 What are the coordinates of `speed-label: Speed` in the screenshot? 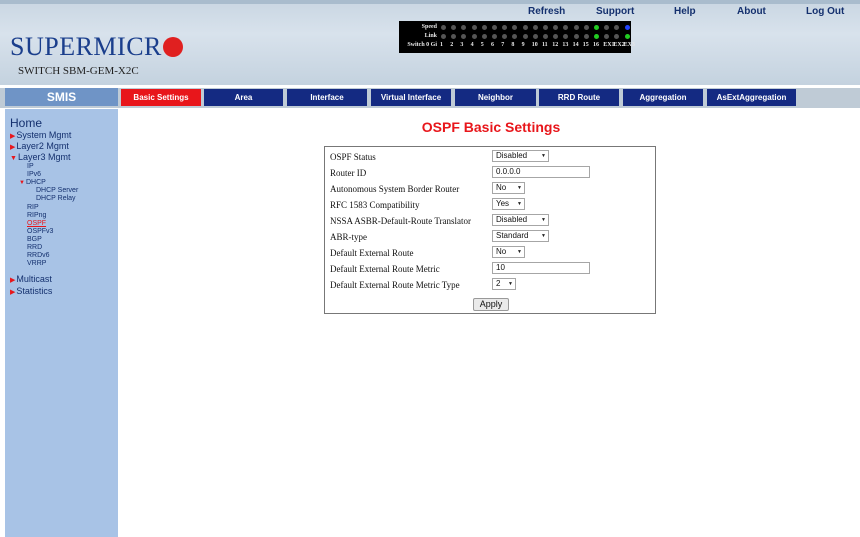 It's located at (429, 27).